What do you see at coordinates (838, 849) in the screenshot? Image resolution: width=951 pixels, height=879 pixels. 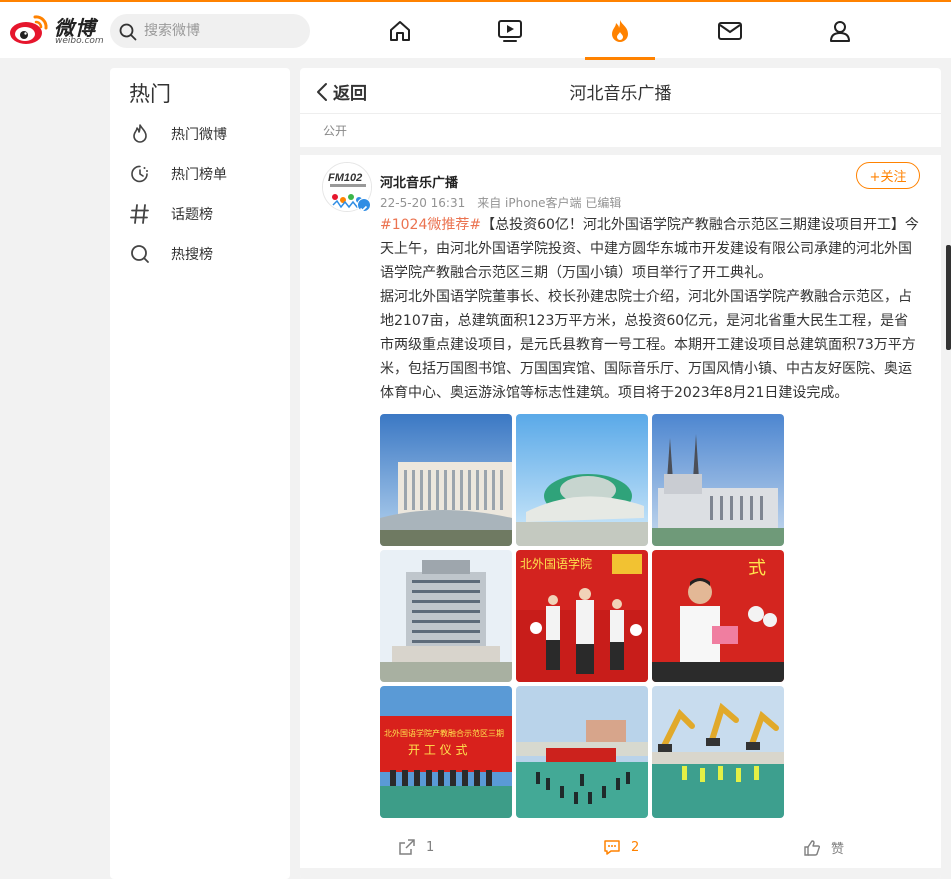 I see `like-label: 赞` at bounding box center [838, 849].